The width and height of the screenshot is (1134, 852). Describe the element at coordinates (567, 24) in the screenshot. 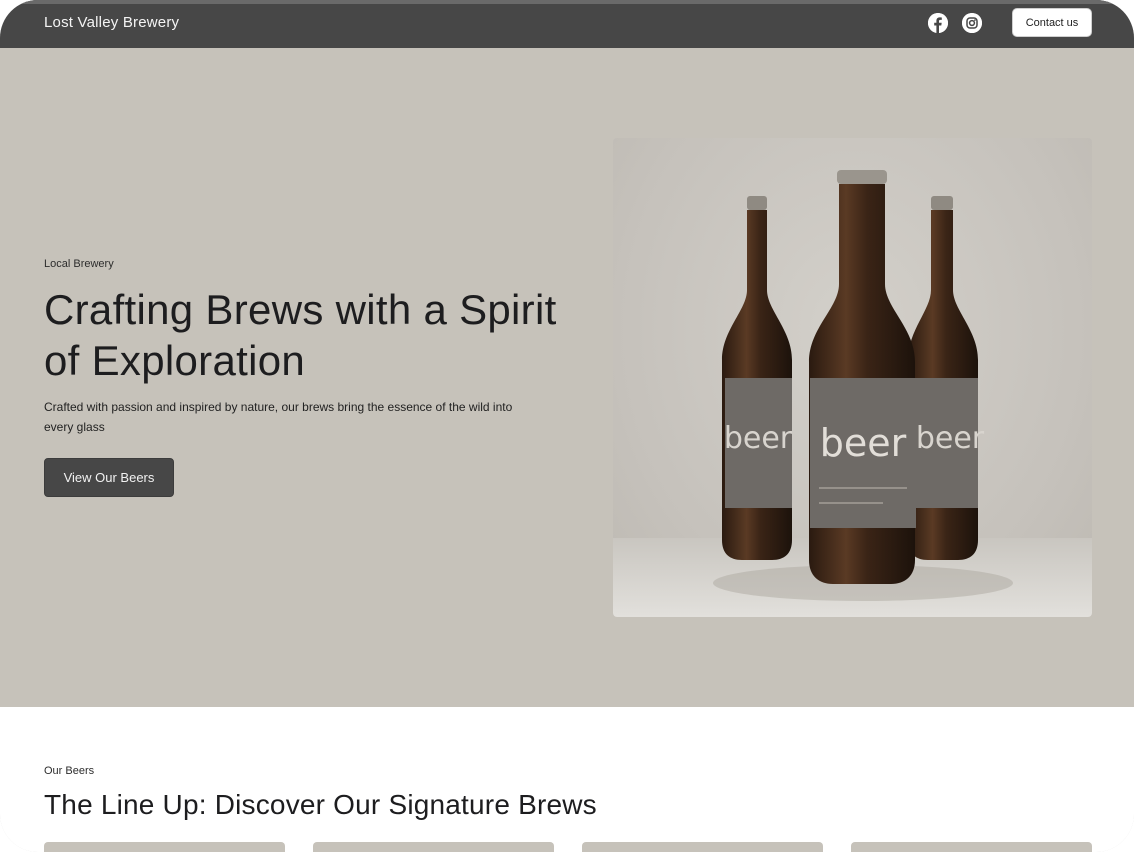

I see `site-header: Lost Valley Brewery Contact us` at that location.